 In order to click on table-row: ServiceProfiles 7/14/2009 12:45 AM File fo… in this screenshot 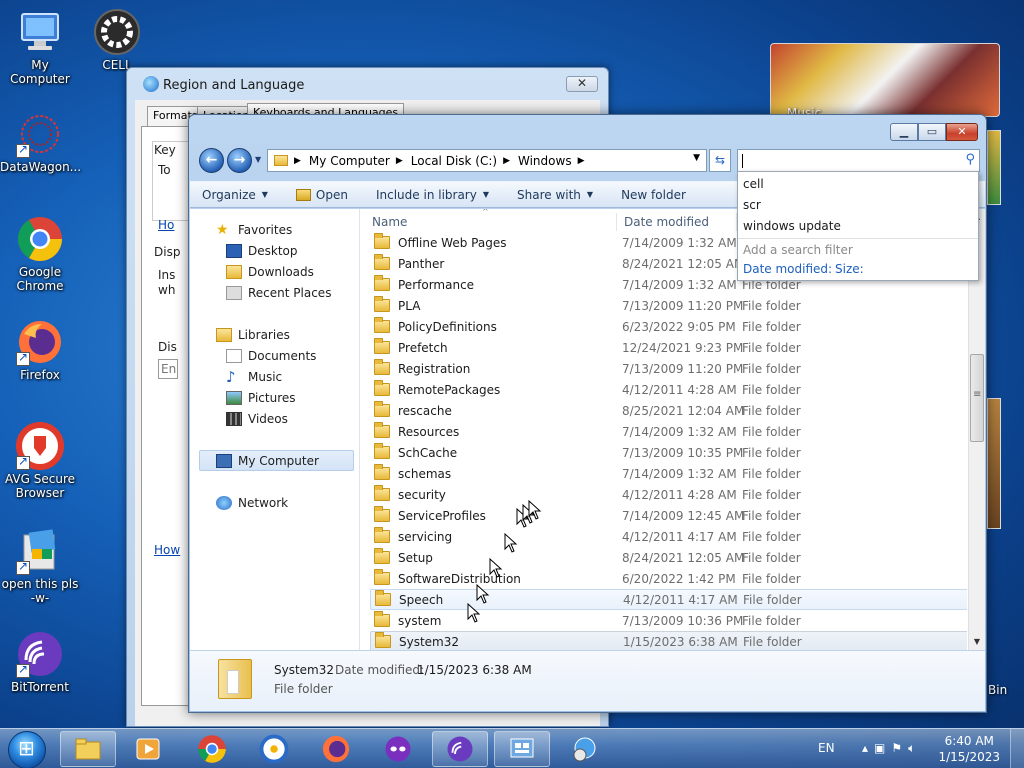, I will do `click(668, 515)`.